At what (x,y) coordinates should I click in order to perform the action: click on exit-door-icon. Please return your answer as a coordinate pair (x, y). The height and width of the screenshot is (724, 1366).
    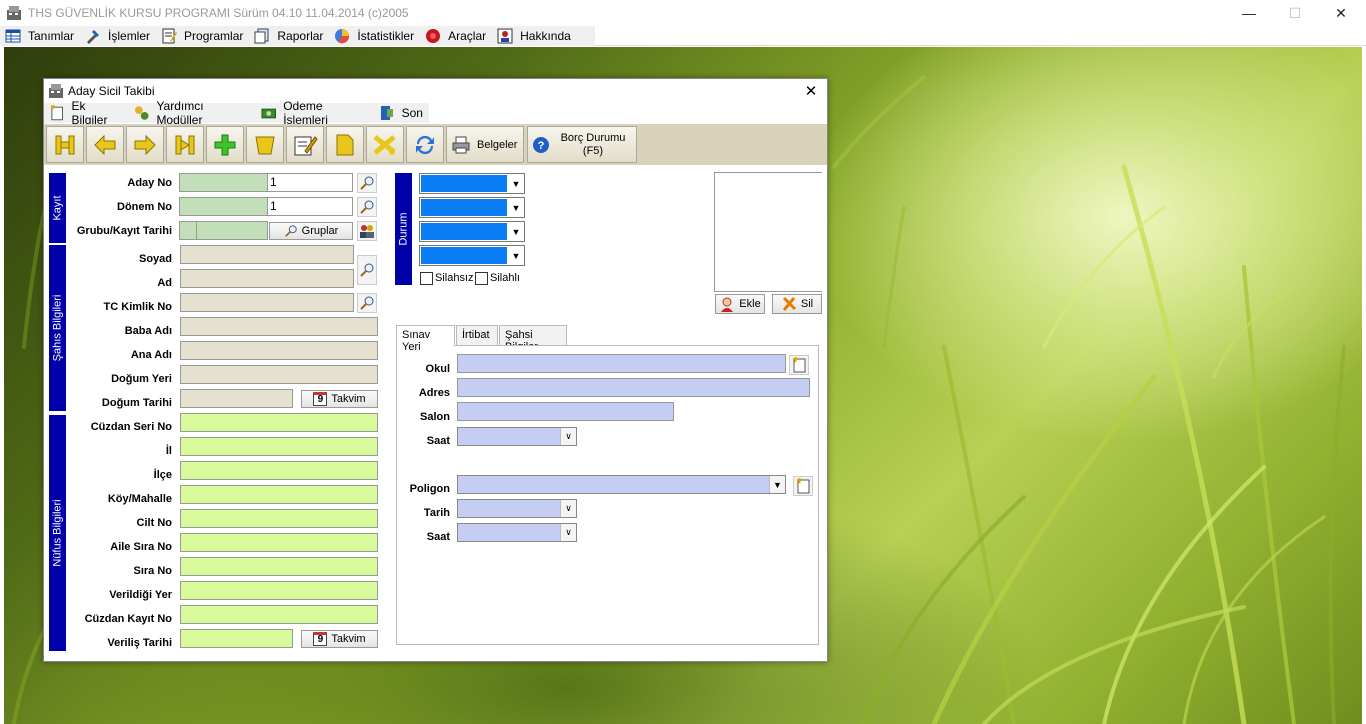
    Looking at the image, I should click on (386, 113).